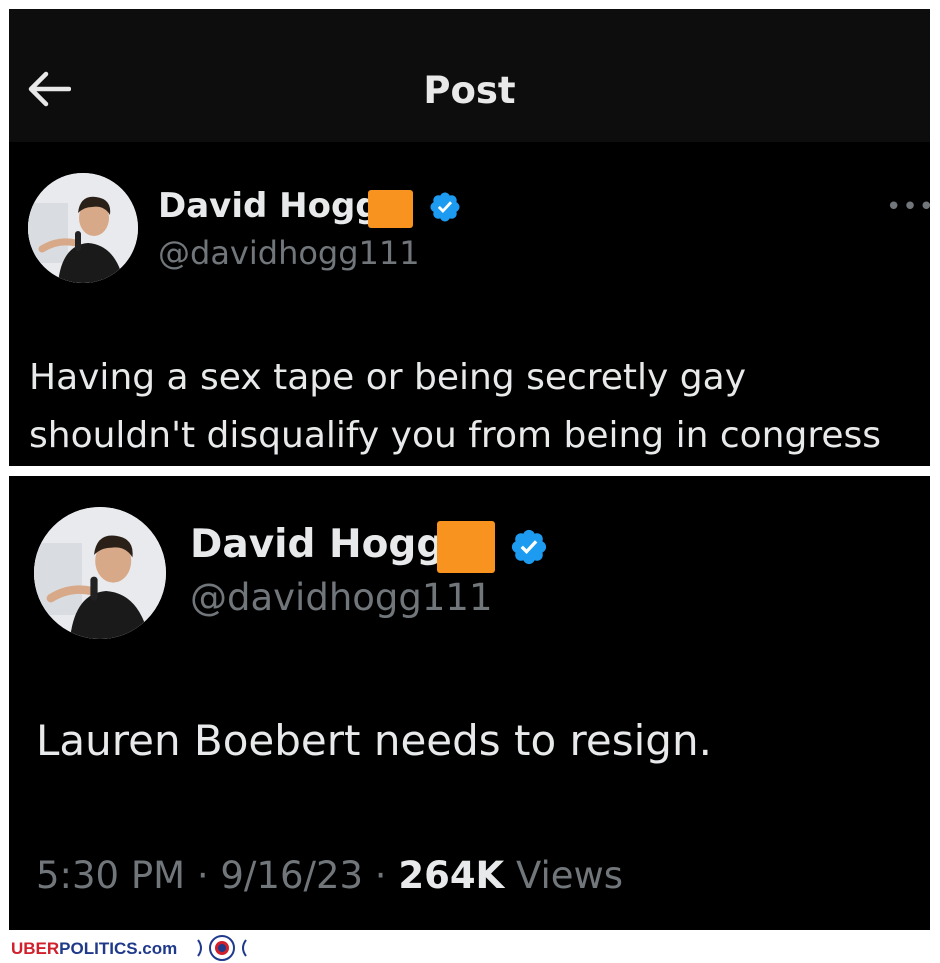 This screenshot has width=940, height=963. I want to click on post-date: 9/16/23, so click(291, 875).